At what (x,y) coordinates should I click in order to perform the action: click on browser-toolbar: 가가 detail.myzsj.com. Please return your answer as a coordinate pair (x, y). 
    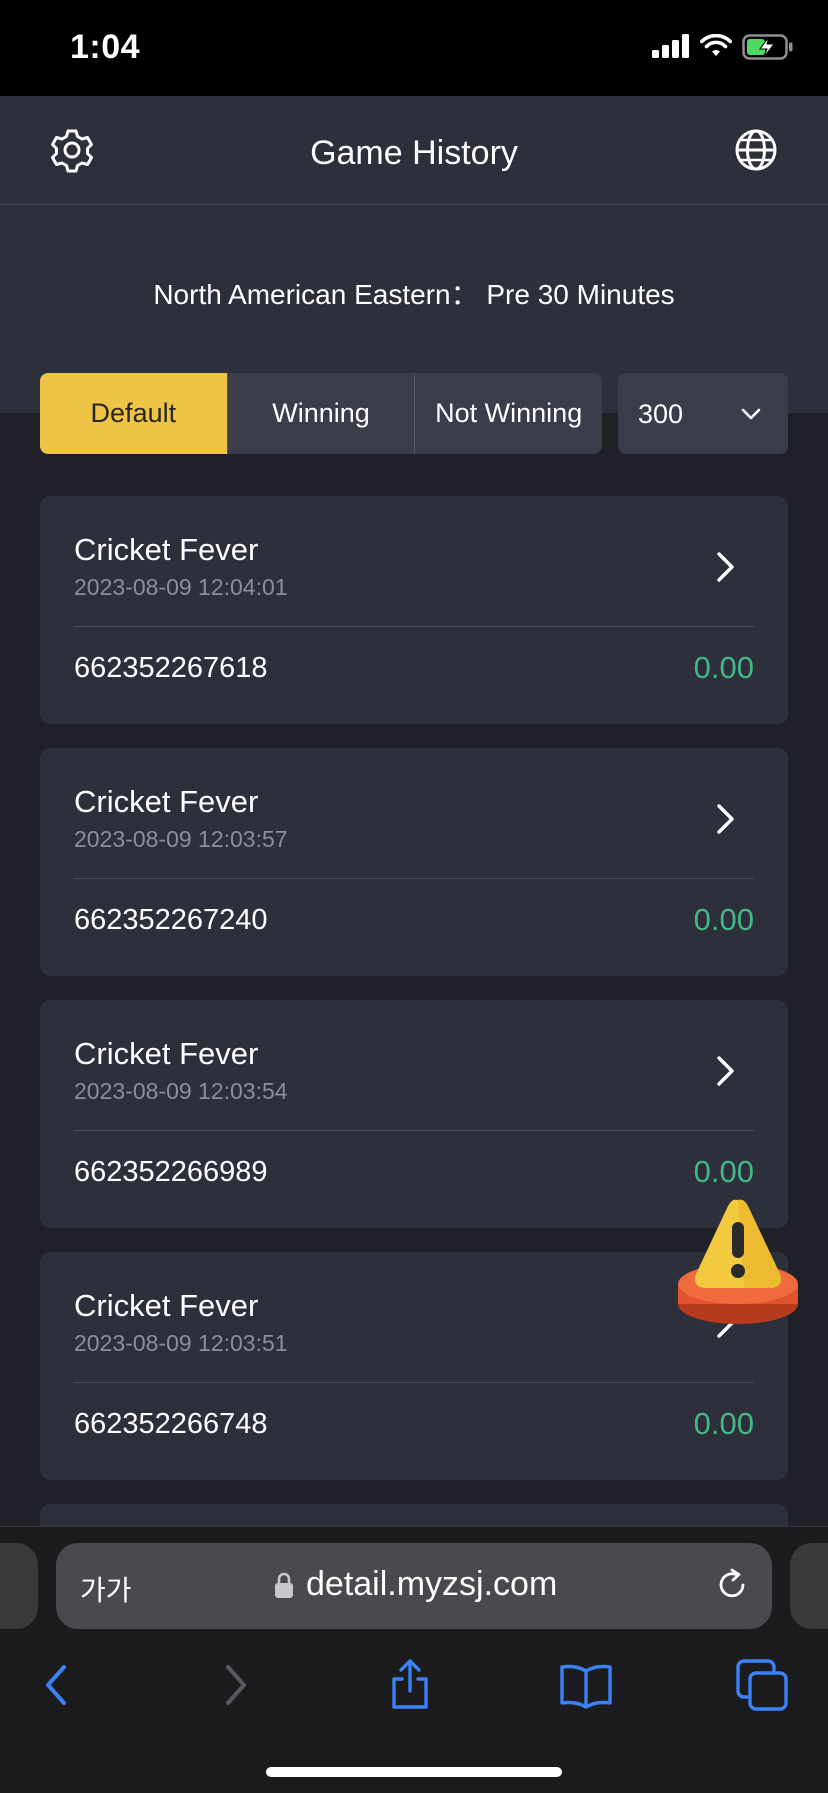
    Looking at the image, I should click on (414, 1659).